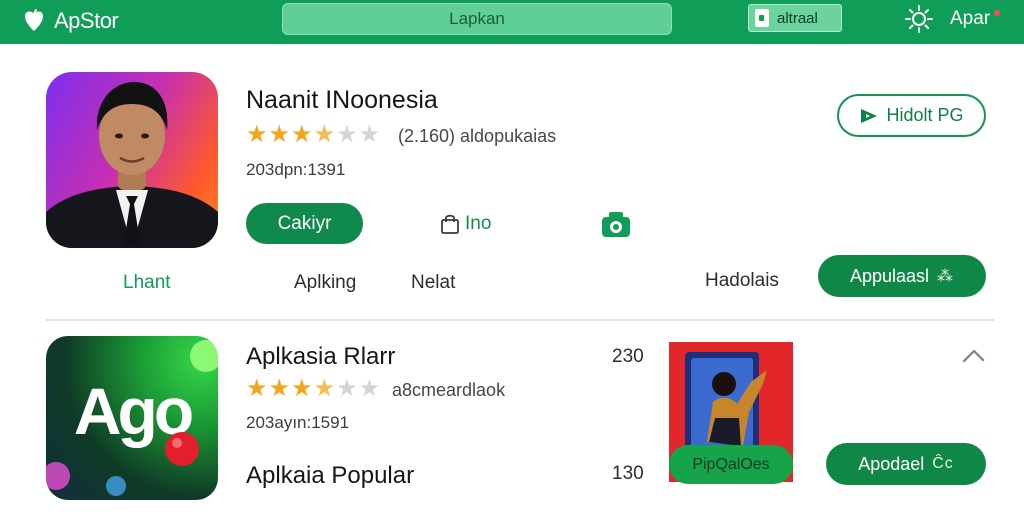 The image size is (1024, 512). Describe the element at coordinates (520, 320) in the screenshot. I see `section-divider` at that location.